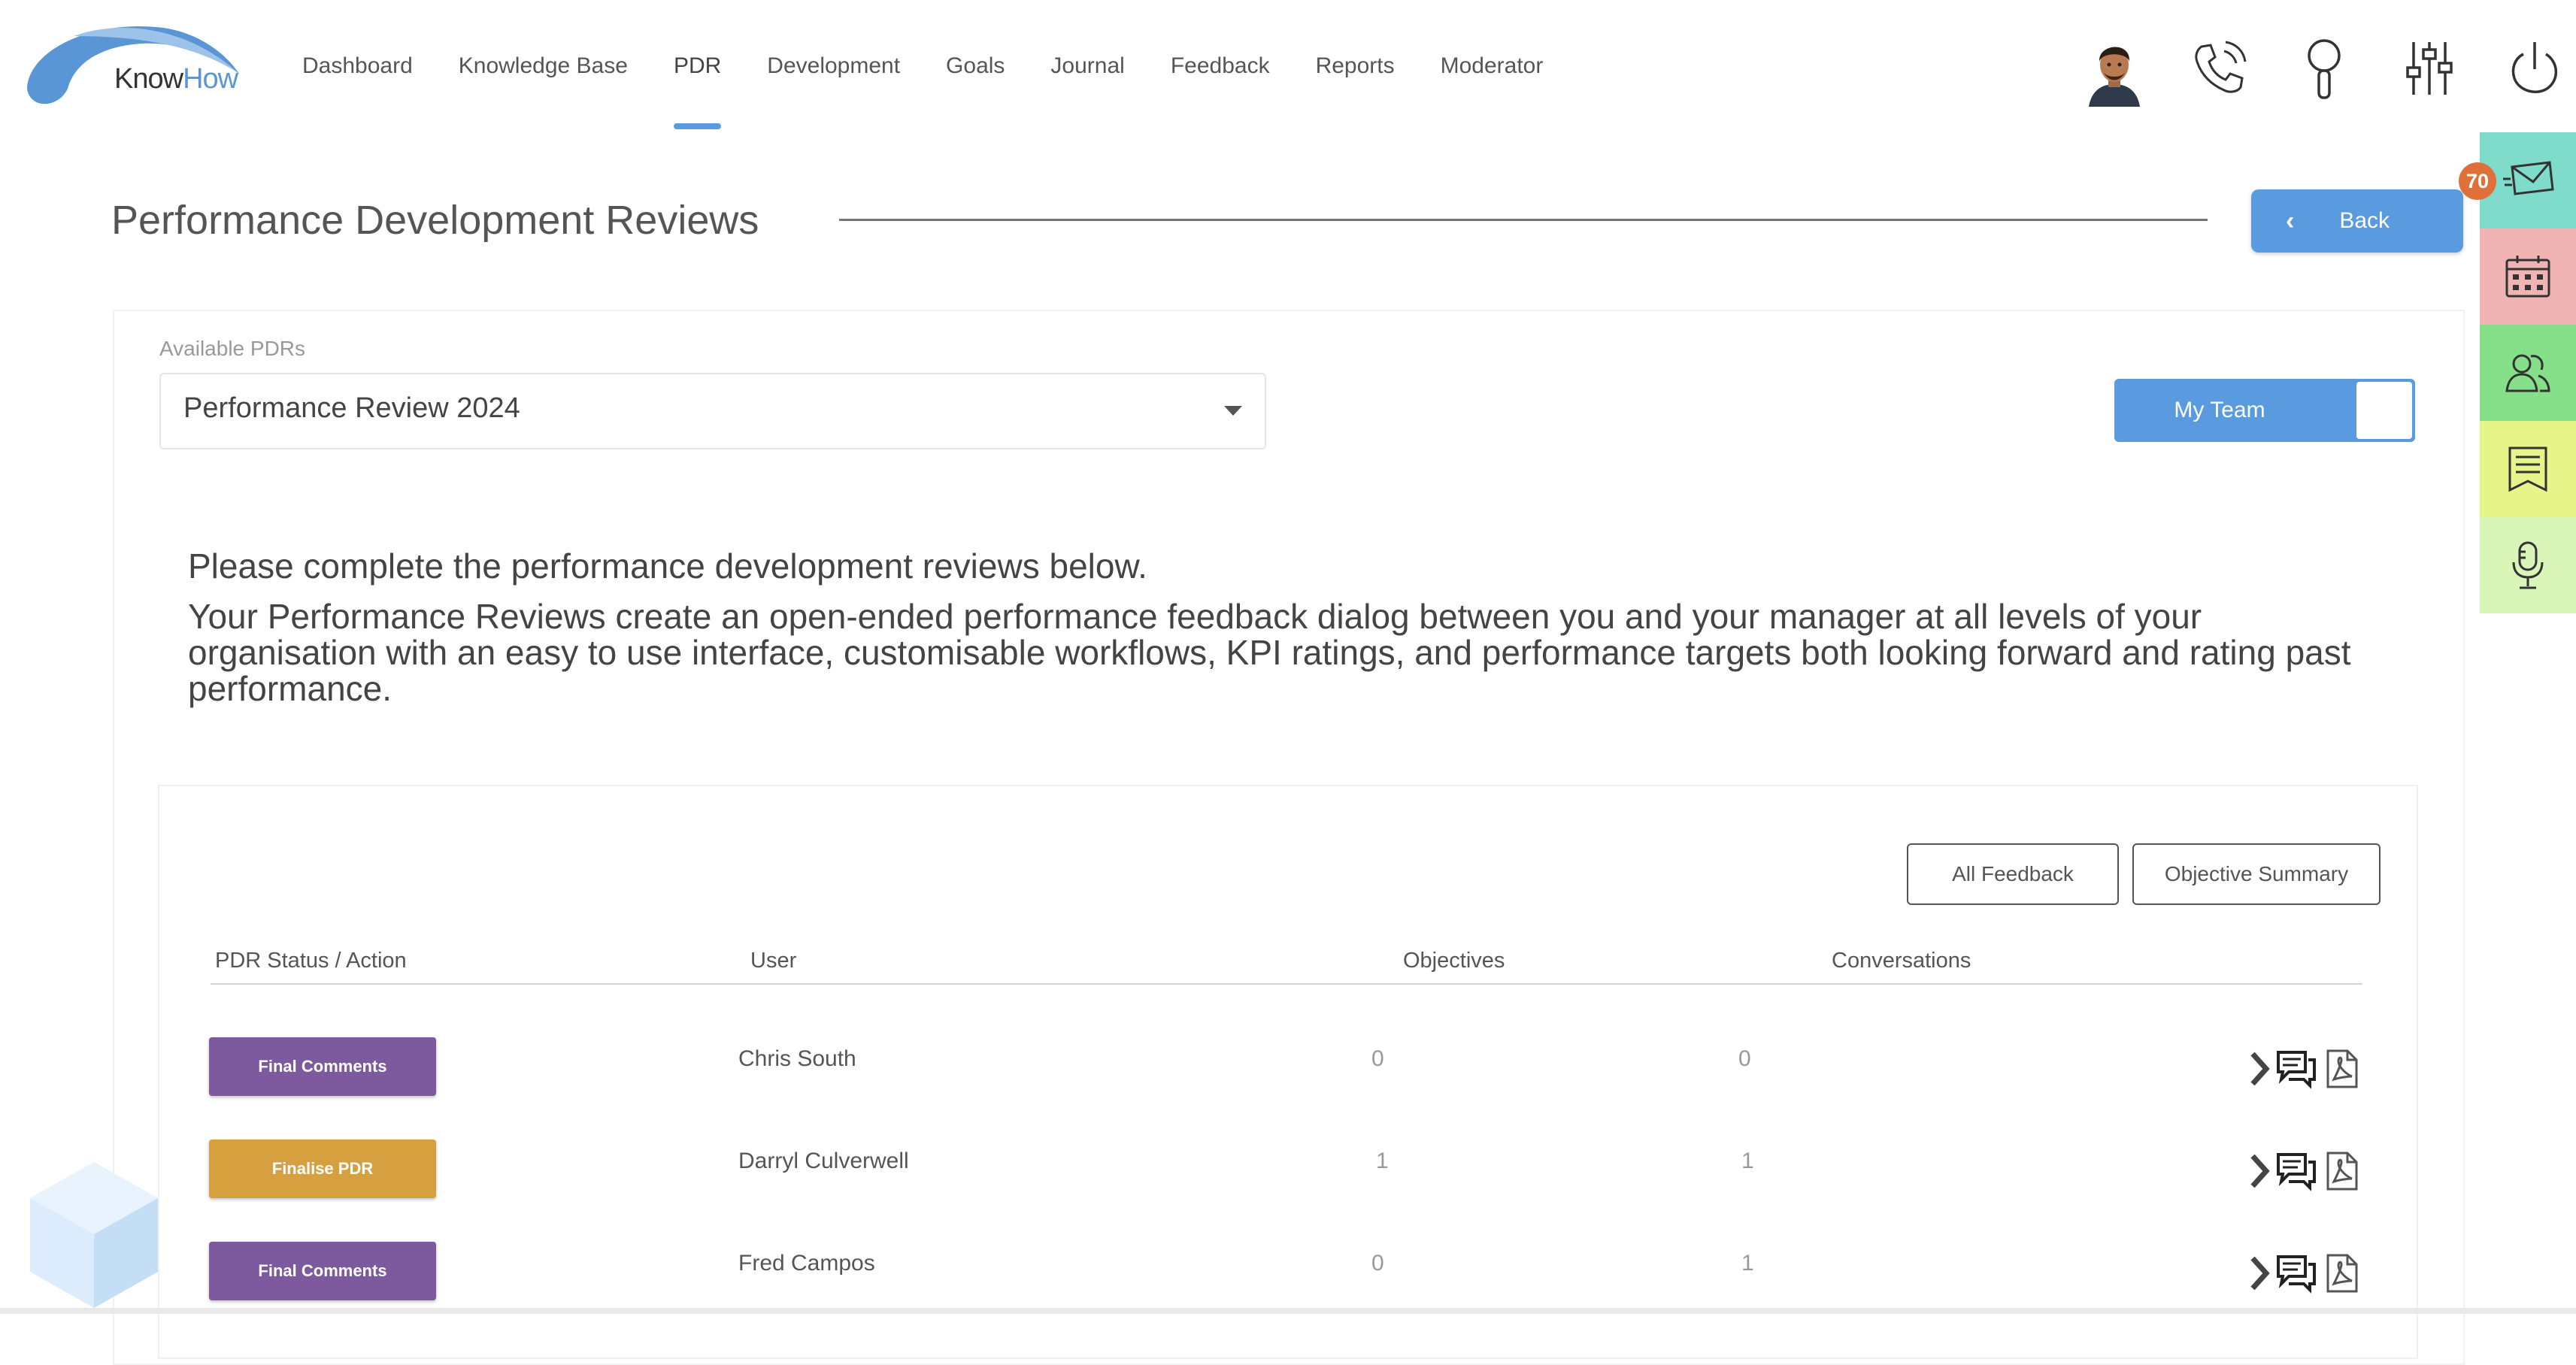 This screenshot has width=2576, height=1365. I want to click on mail-icon, so click(2528, 178).